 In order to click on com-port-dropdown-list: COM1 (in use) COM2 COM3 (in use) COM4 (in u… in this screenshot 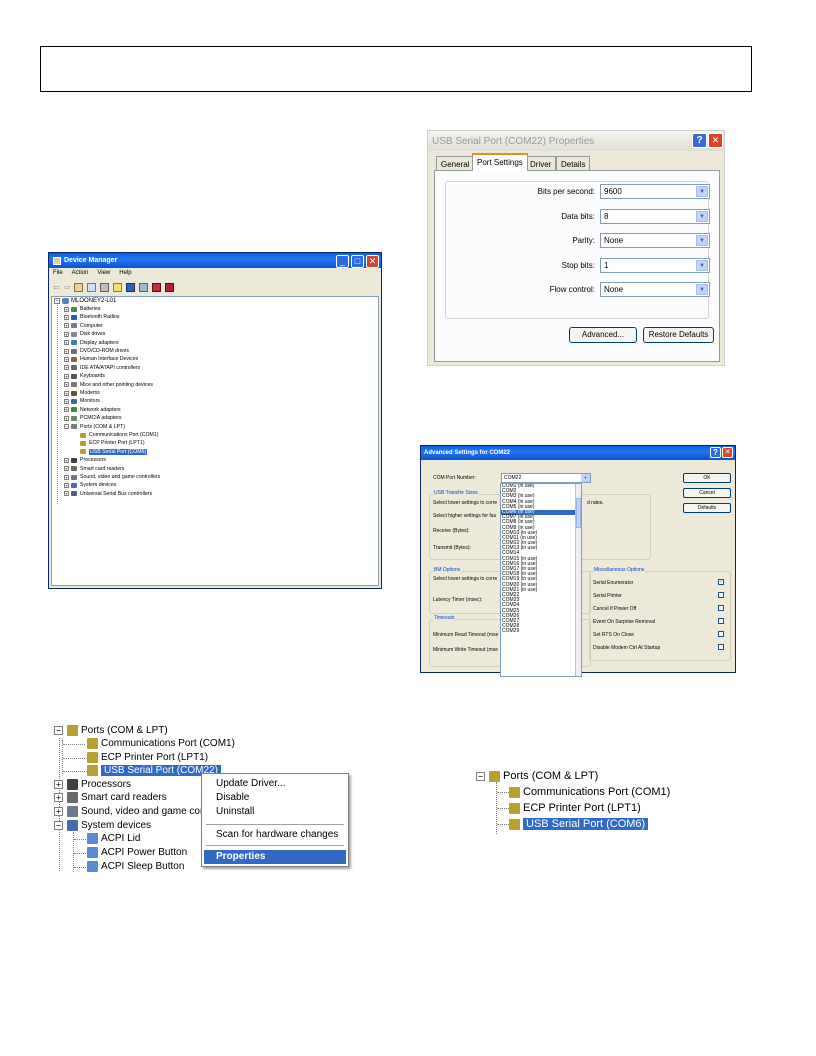, I will do `click(541, 580)`.